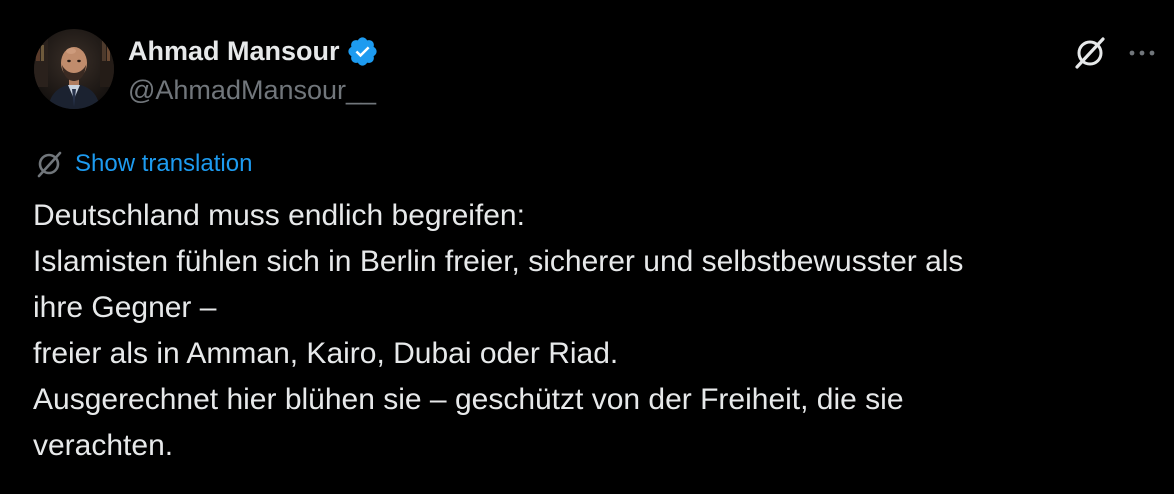 This screenshot has height=494, width=1174. I want to click on avatar, so click(74, 69).